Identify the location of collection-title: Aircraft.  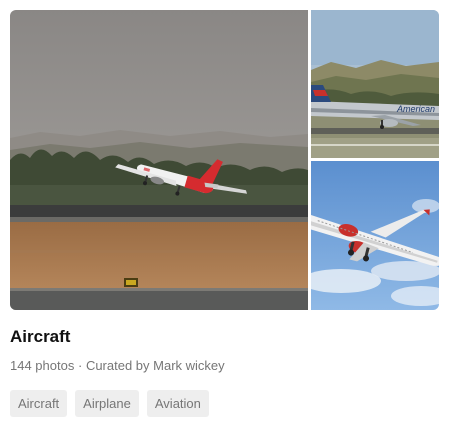
(40, 337).